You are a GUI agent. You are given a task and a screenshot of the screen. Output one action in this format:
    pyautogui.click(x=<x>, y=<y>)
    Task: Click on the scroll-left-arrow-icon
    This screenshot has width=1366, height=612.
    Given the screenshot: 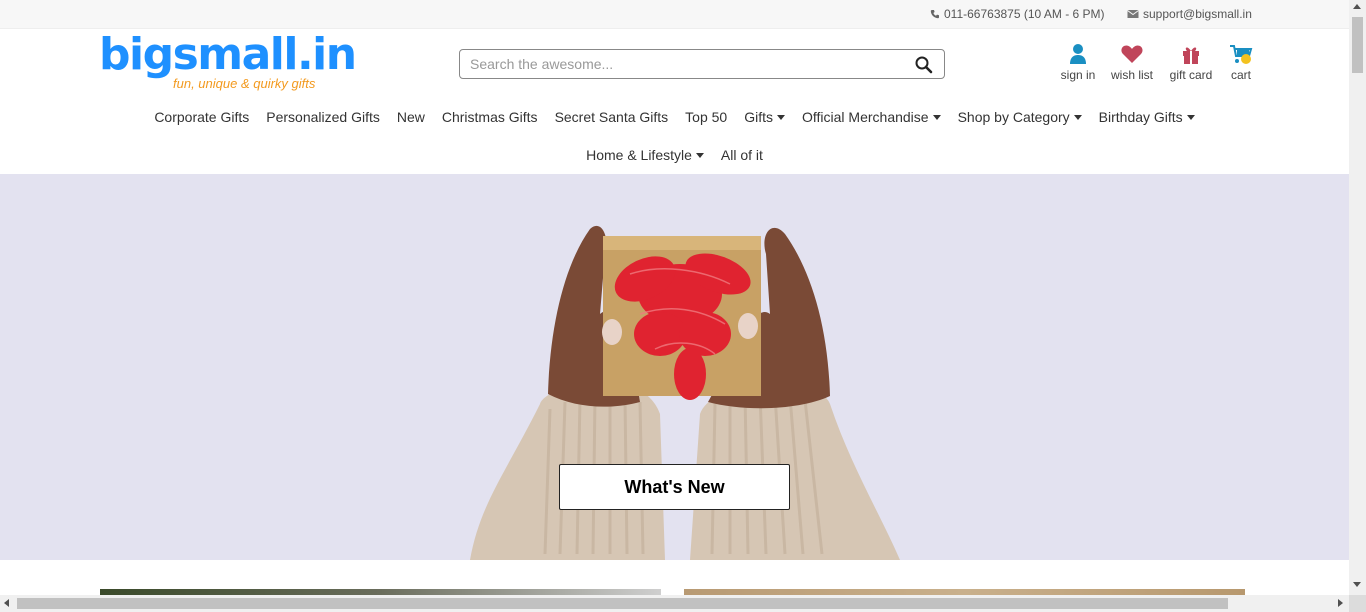 What is the action you would take?
    pyautogui.click(x=6, y=603)
    